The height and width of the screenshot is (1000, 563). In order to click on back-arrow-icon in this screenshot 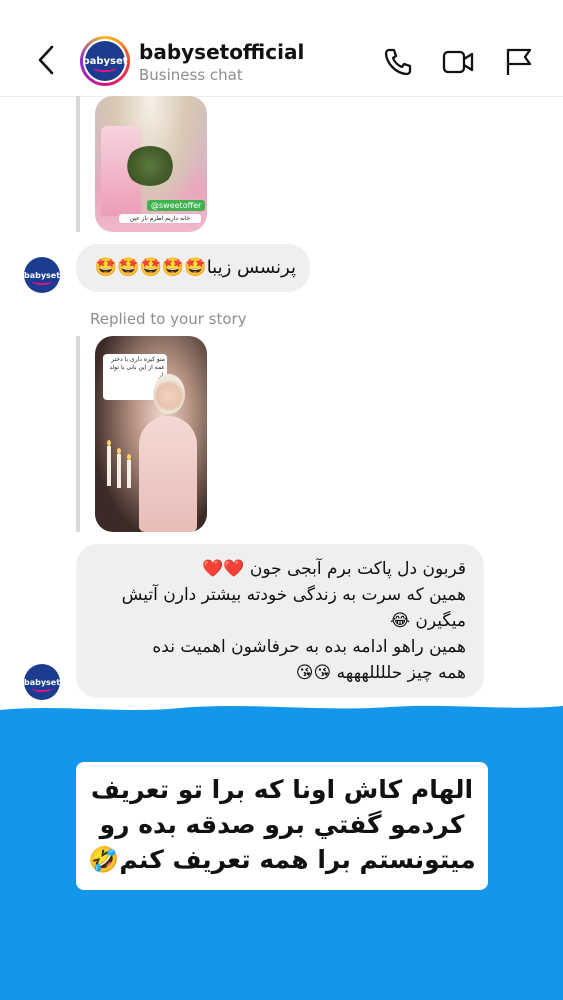, I will do `click(48, 60)`.